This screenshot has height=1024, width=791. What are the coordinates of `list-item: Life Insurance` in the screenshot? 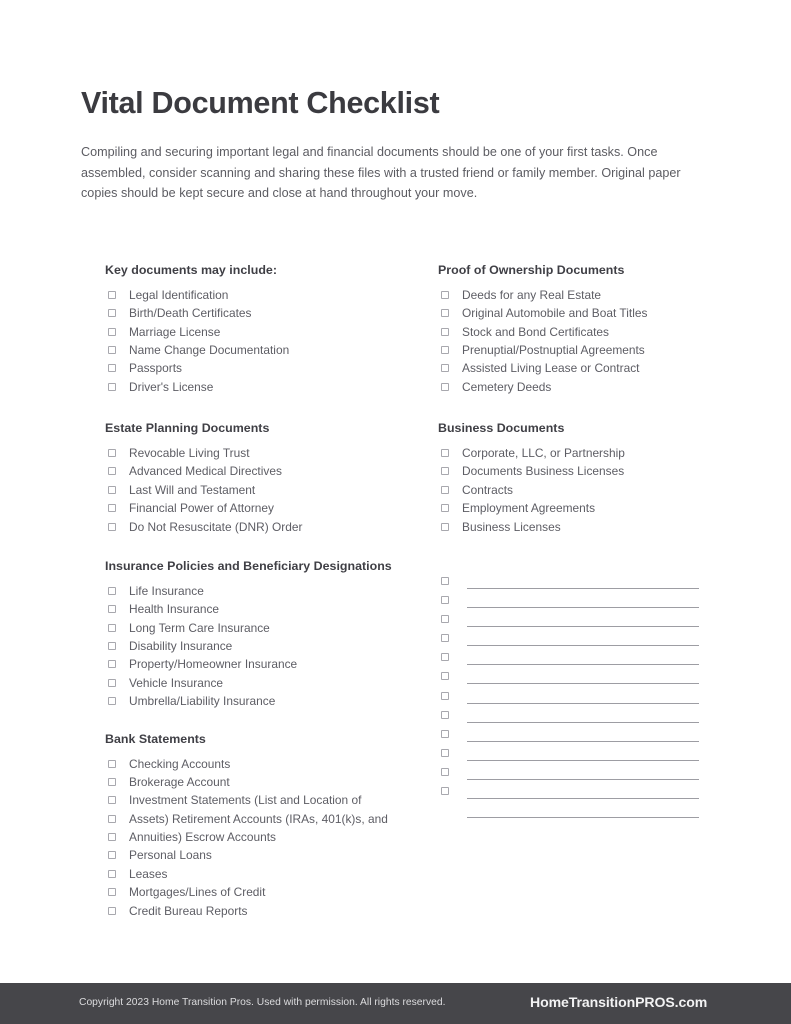 It's located at (260, 591).